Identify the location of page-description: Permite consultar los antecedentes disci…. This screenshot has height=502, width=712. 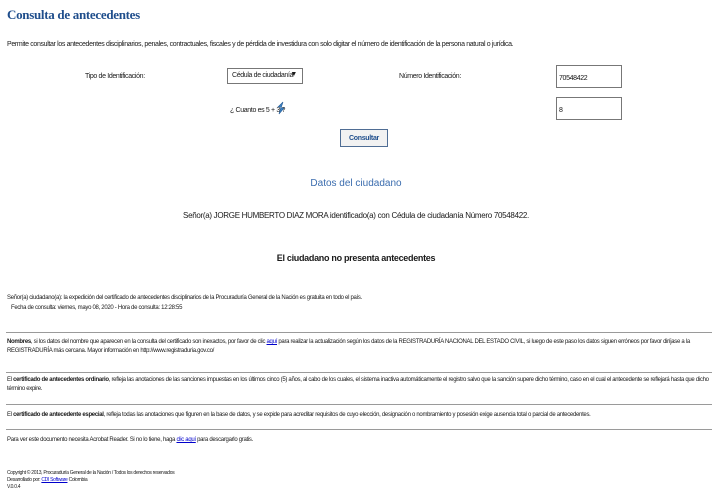
(260, 44).